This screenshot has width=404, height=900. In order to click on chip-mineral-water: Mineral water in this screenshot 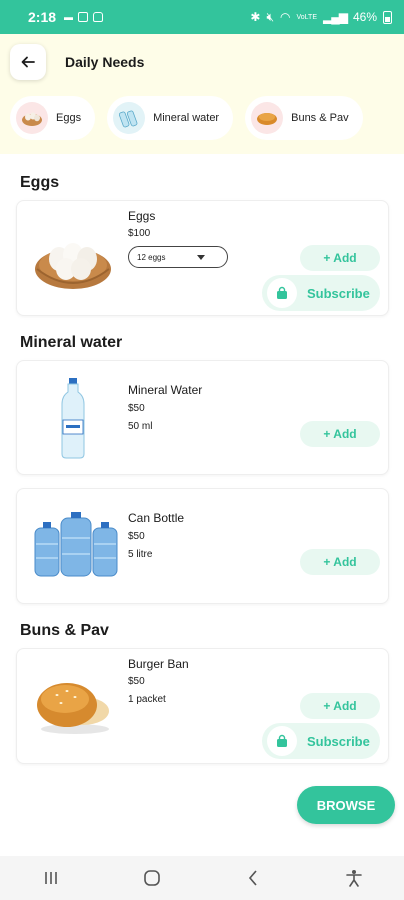, I will do `click(170, 118)`.